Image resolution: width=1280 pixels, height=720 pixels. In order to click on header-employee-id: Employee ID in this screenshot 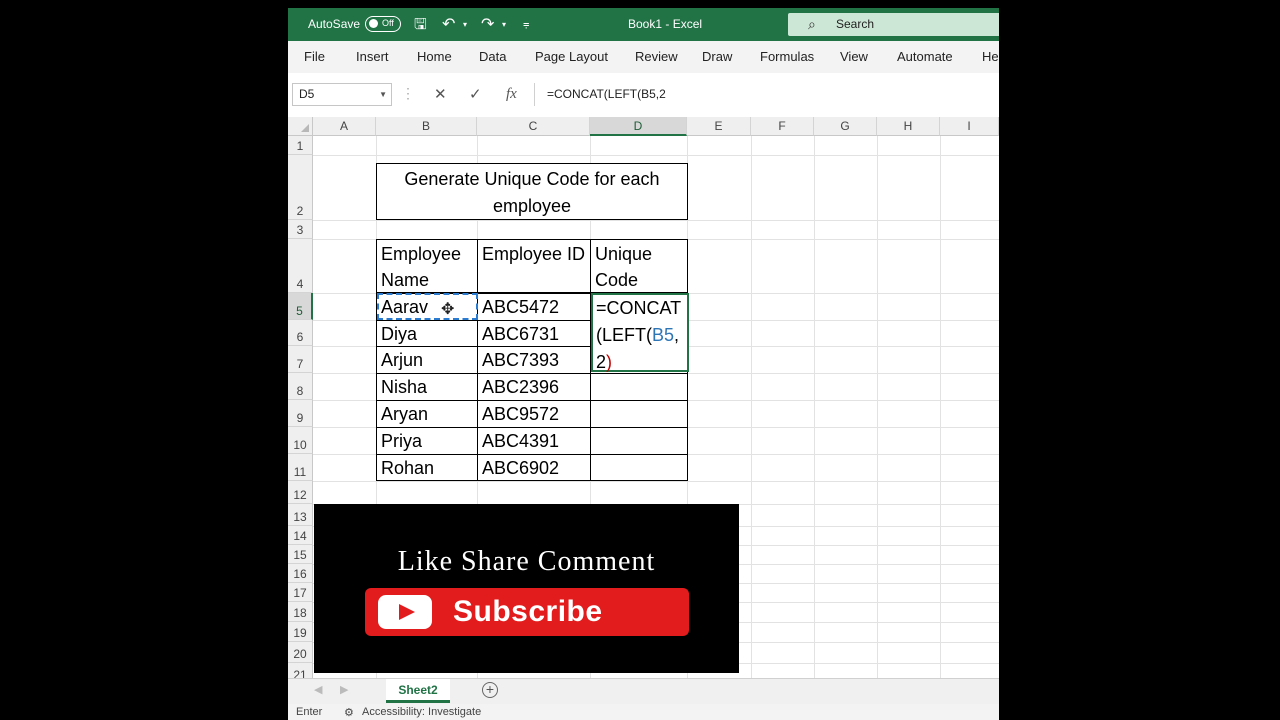, I will do `click(534, 266)`.